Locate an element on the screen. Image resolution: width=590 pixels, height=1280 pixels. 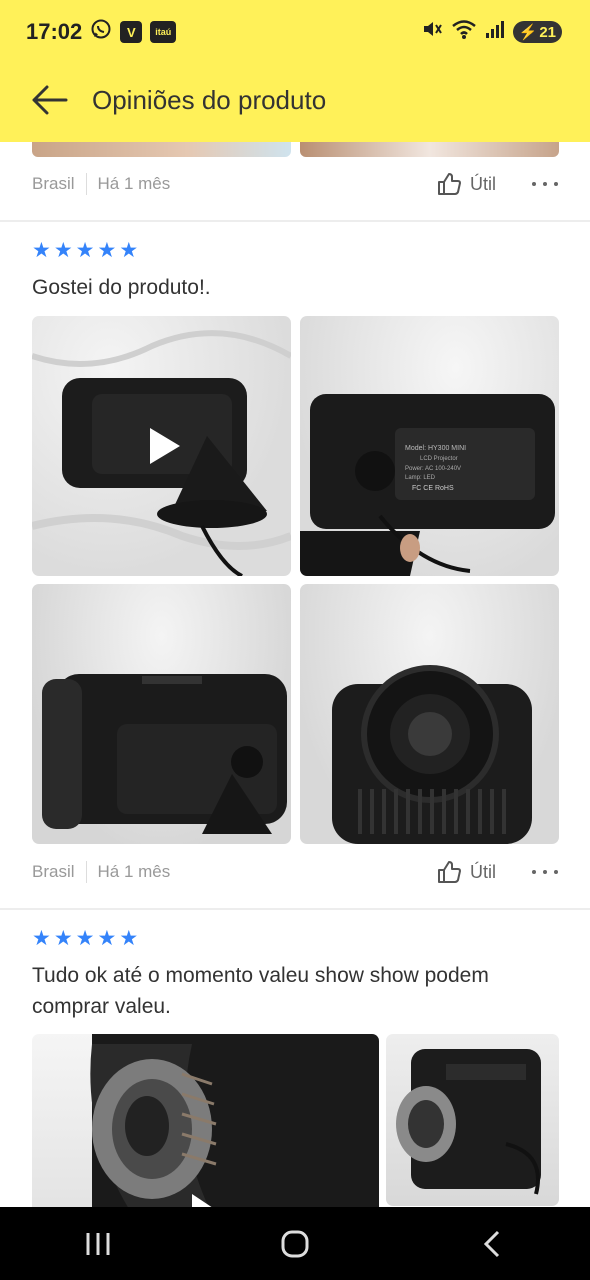
battery-indicator: ⚡ 21 is located at coordinates (537, 32).